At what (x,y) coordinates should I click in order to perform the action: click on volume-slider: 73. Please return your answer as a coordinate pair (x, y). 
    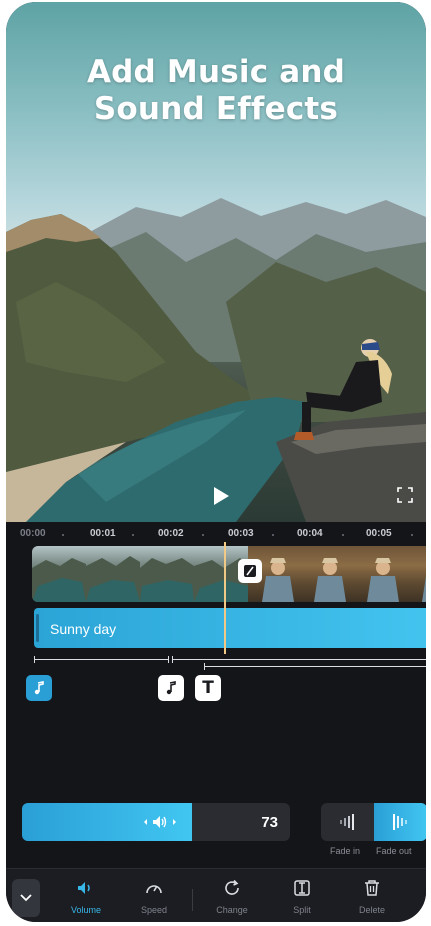
    Looking at the image, I should click on (156, 822).